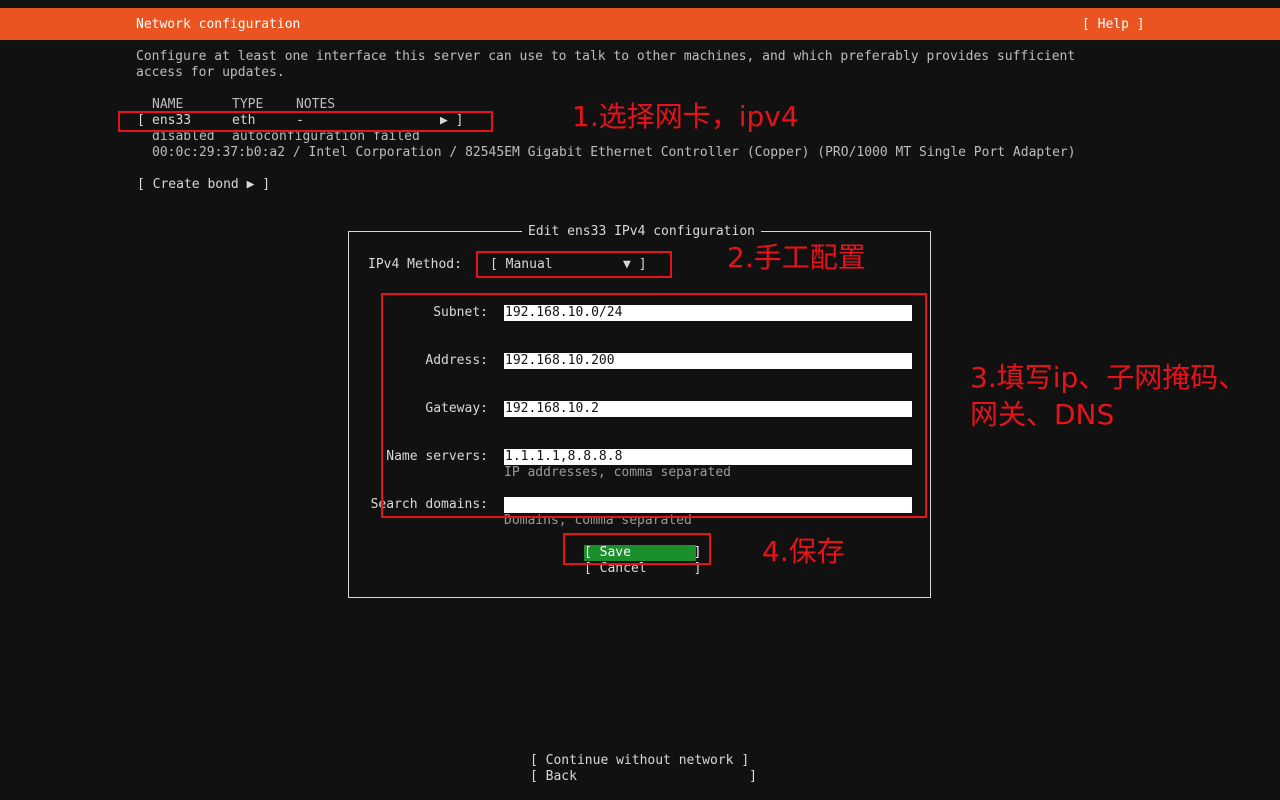  Describe the element at coordinates (1042, 414) in the screenshot. I see `annotation-step-3-line-2: 网关、DNS` at that location.